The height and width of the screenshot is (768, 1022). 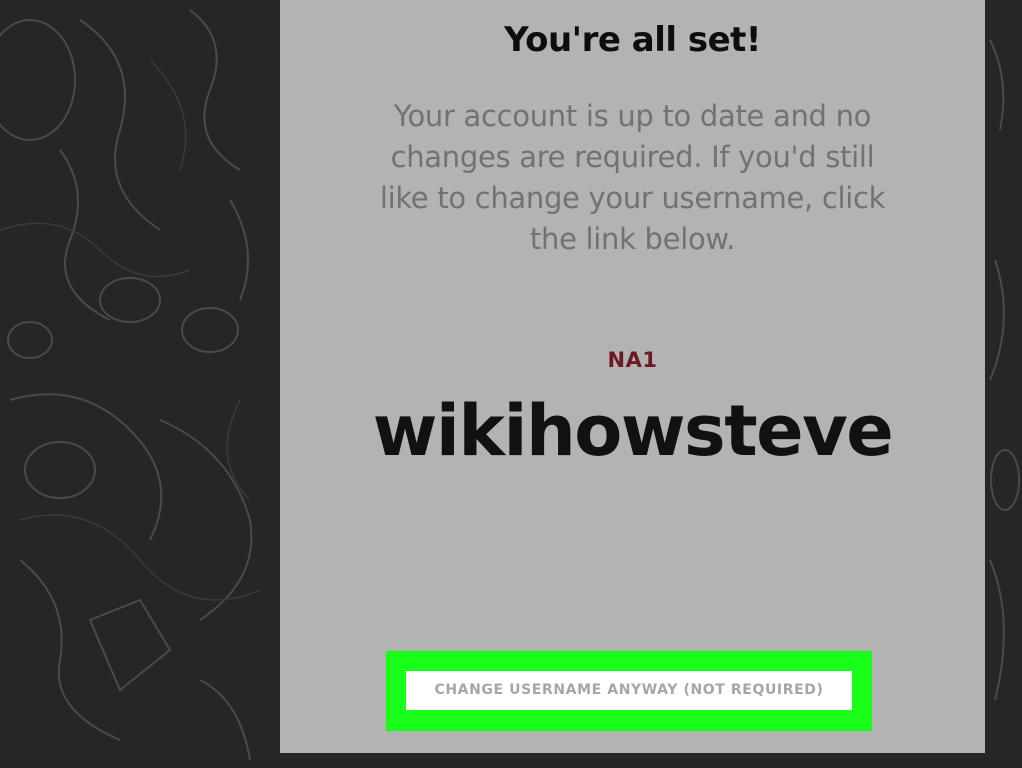 I want to click on dialog-title: You're all set!, so click(x=632, y=40).